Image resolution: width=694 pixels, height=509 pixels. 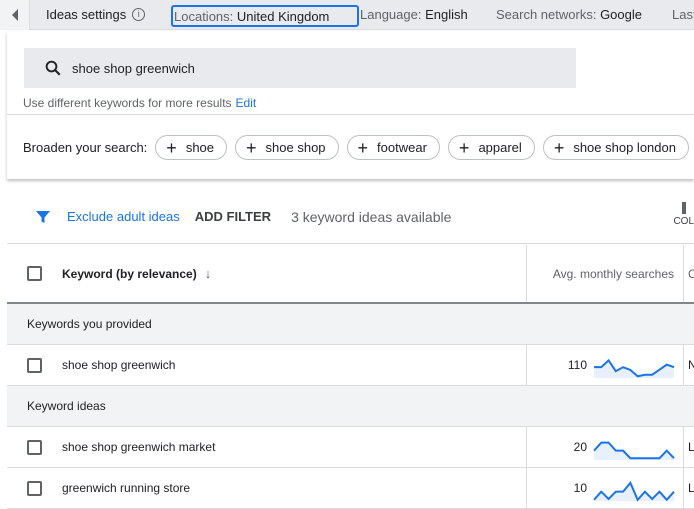 I want to click on columns-label: COL, so click(x=683, y=221).